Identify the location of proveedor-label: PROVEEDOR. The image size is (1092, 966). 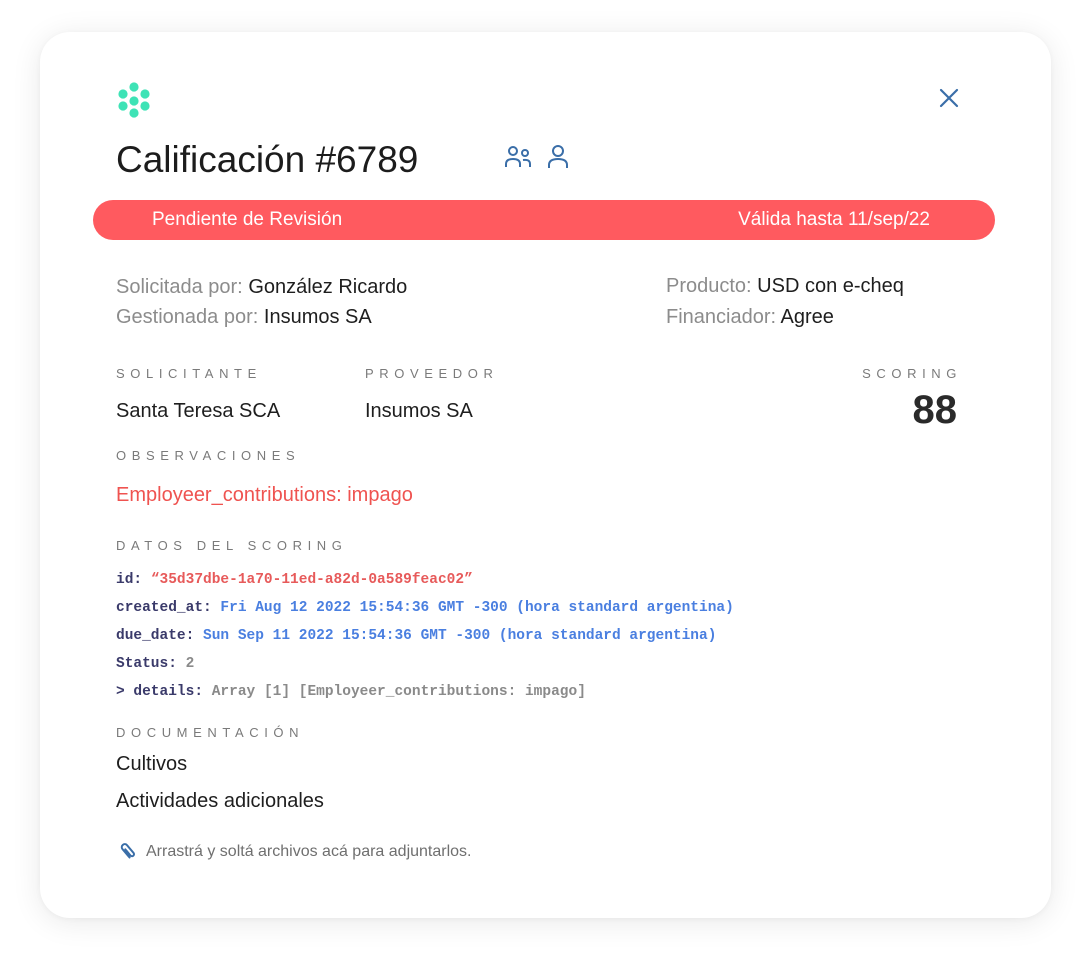
(432, 373).